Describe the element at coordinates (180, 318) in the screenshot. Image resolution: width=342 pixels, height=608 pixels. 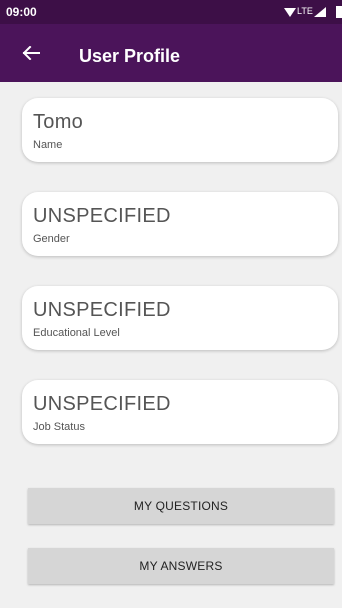
I see `education-card: UNSPECIFIED Educational Level` at that location.